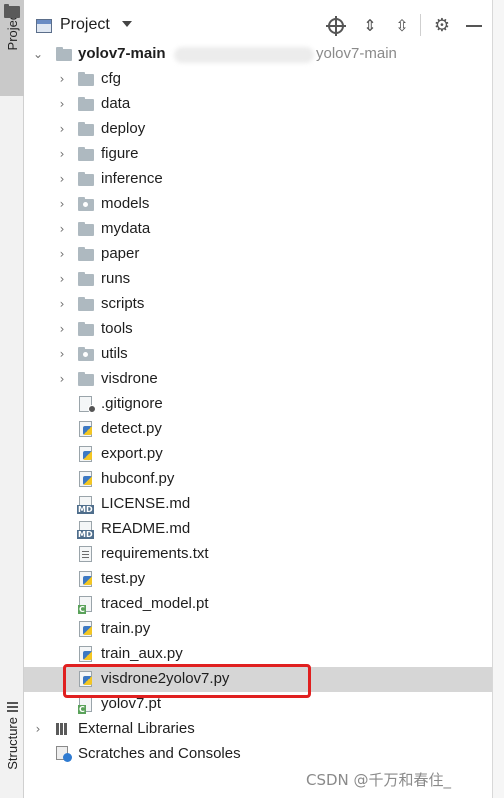  Describe the element at coordinates (258, 529) in the screenshot. I see `file-row: MD README.md` at that location.